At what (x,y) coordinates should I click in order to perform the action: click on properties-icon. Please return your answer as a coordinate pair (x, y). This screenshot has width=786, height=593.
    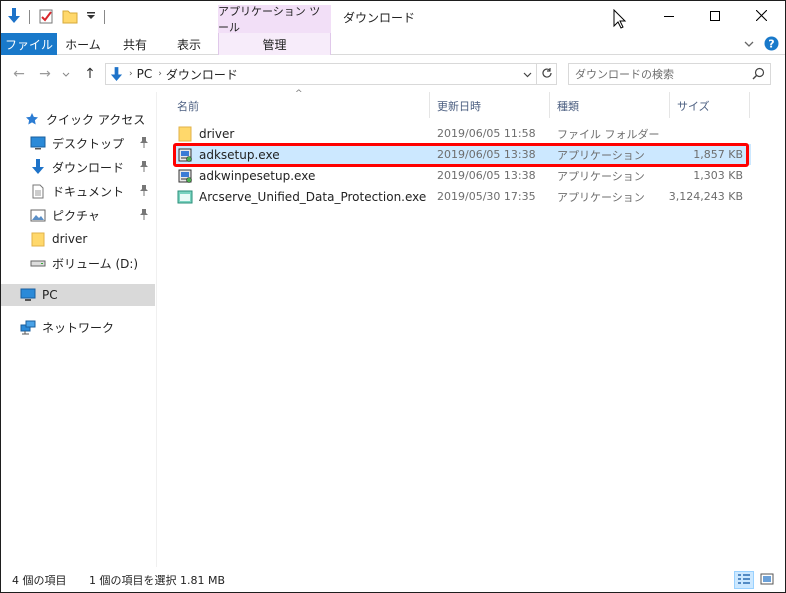
    Looking at the image, I should click on (46, 17).